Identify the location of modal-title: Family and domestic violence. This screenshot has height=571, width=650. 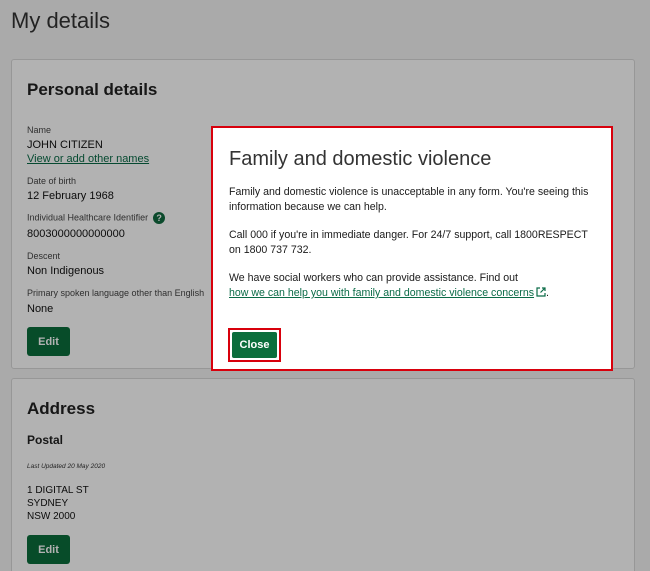
(360, 159).